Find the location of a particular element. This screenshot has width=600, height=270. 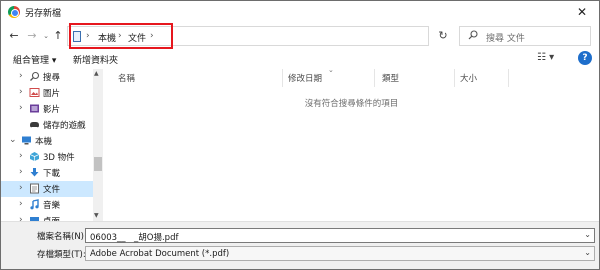

column-header-size: 大小 is located at coordinates (468, 78).